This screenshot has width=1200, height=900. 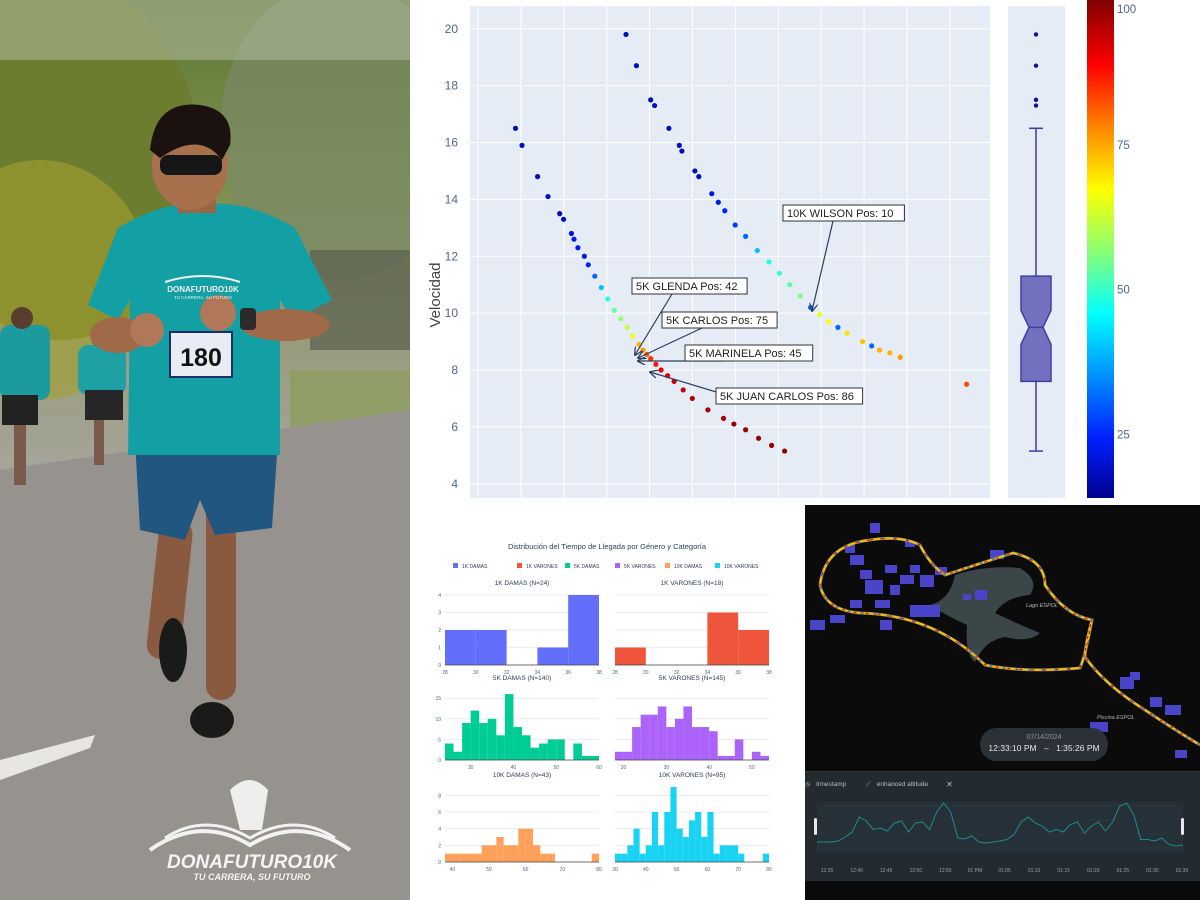 What do you see at coordinates (1126, 10) in the screenshot?
I see `colorbar-tick-label: 100` at bounding box center [1126, 10].